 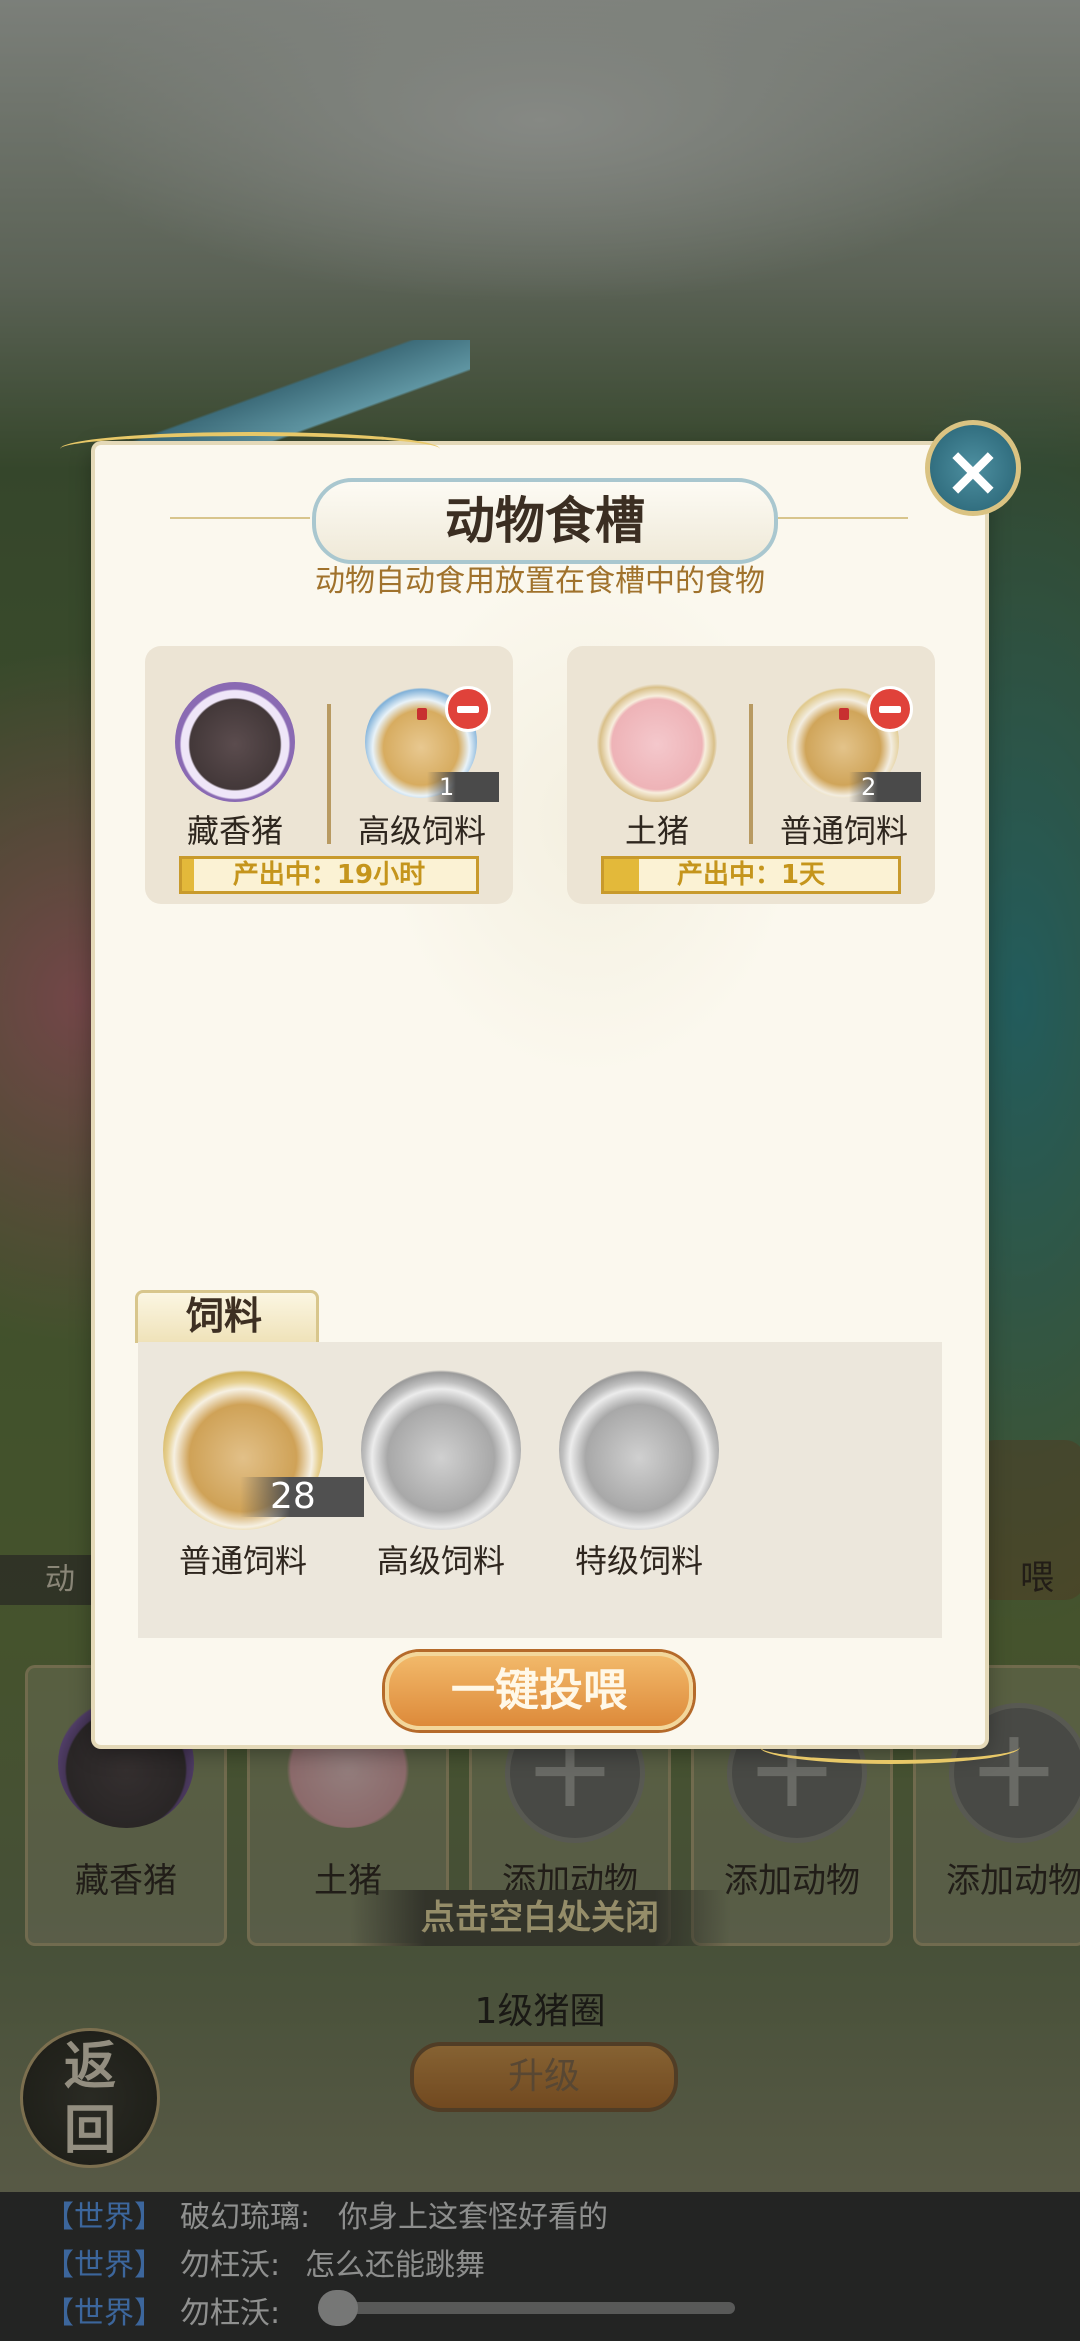 What do you see at coordinates (441, 1450) in the screenshot?
I see `advanced-feed-bag-icon` at bounding box center [441, 1450].